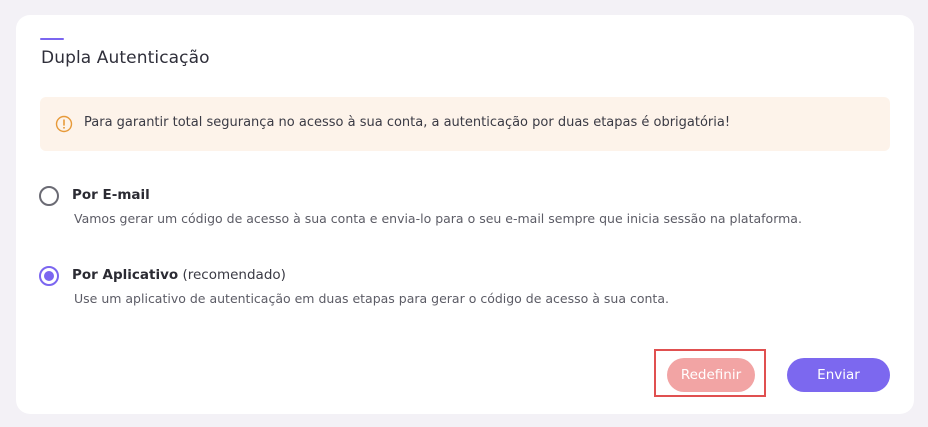 This screenshot has height=427, width=928. Describe the element at coordinates (64, 124) in the screenshot. I see `warning-circle-icon` at that location.